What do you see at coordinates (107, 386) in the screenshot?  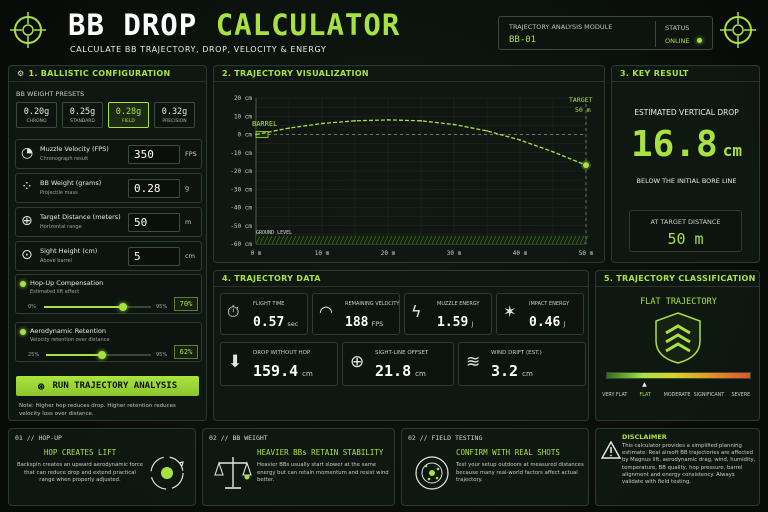 I see `run-analysis-button: ⊛ RUN TRAJECTORY ANALYSIS` at bounding box center [107, 386].